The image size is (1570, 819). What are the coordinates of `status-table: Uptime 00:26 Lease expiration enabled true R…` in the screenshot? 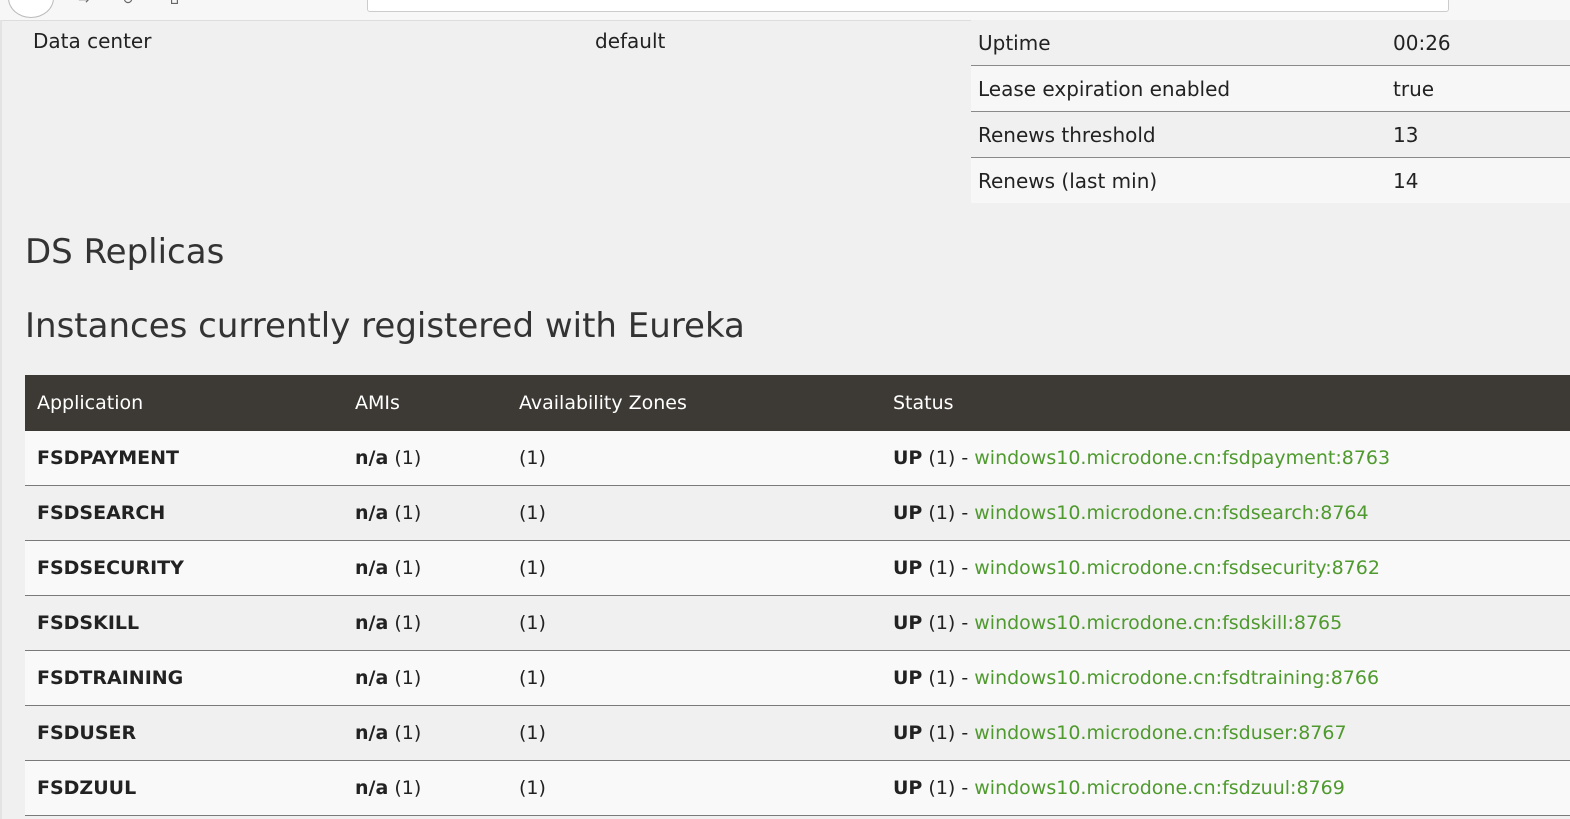 It's located at (1270, 111).